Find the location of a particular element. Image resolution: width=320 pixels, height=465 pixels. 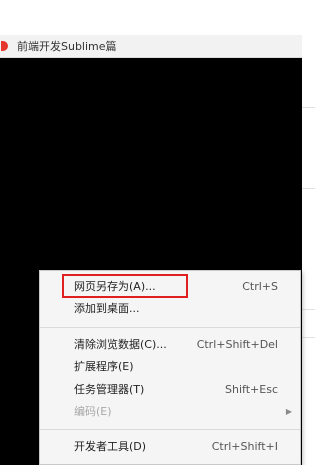

menu-item-shortcut: Shift+Esc is located at coordinates (251, 389).